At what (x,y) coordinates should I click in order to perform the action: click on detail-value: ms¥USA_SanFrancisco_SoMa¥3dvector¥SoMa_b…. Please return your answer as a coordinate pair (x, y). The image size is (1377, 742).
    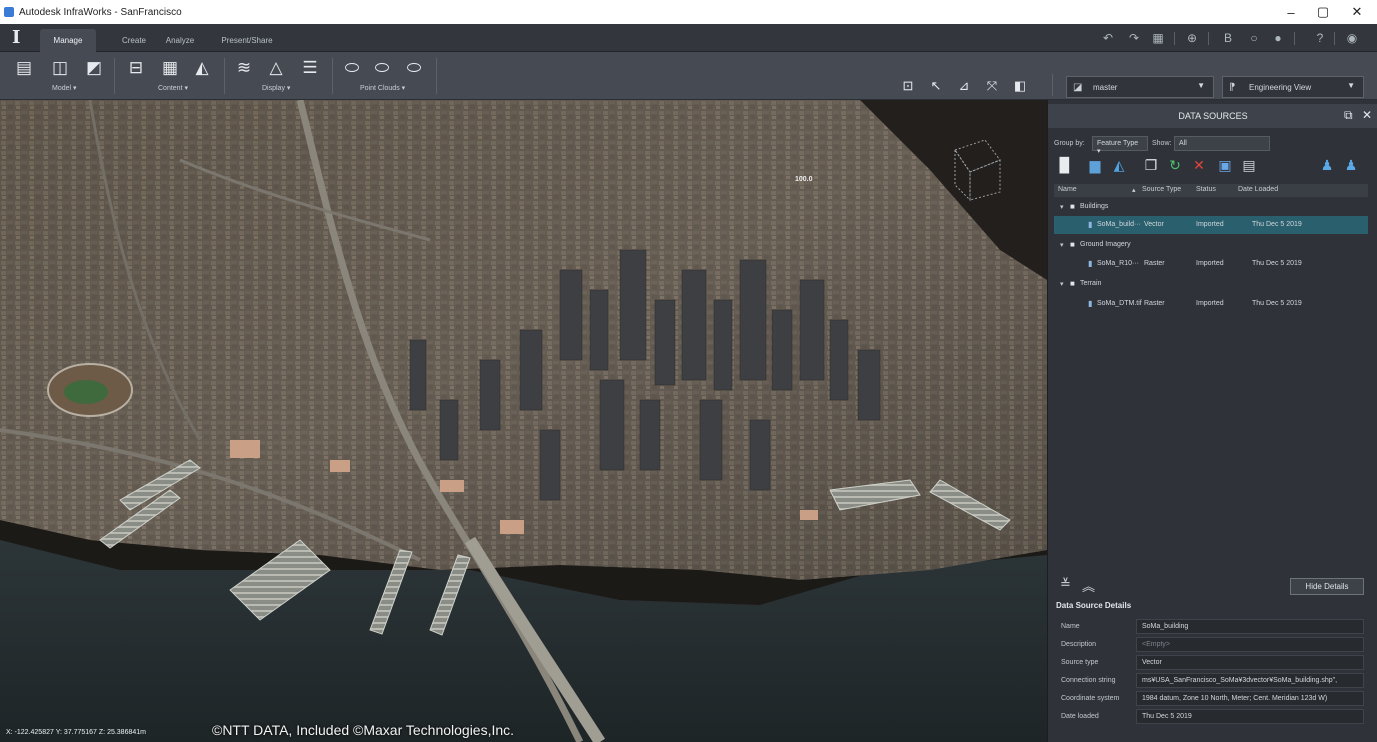
    Looking at the image, I should click on (1250, 680).